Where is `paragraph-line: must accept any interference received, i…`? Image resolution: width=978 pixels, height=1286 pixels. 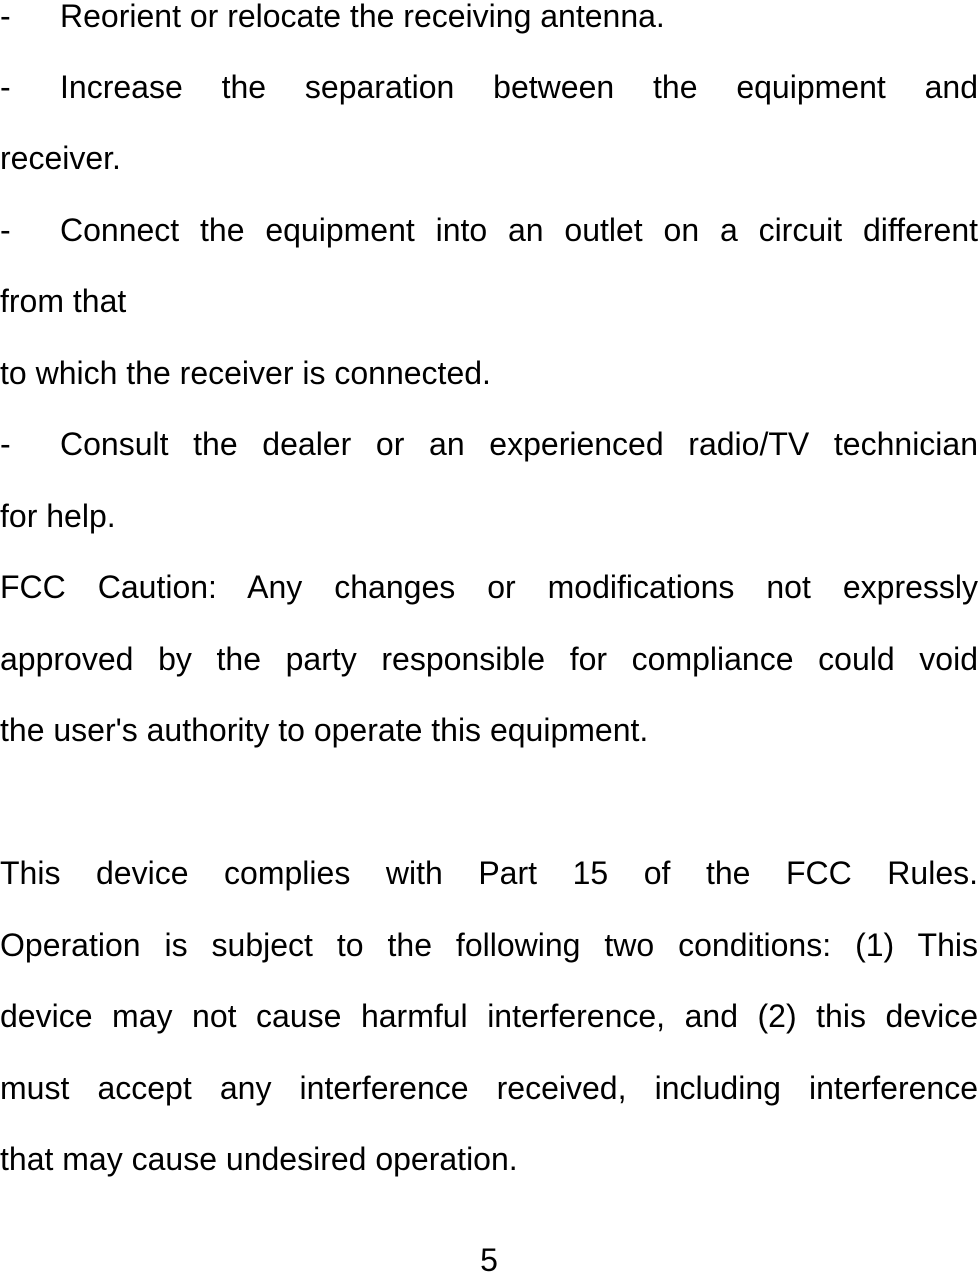
paragraph-line: must accept any interference received, i… is located at coordinates (489, 1088).